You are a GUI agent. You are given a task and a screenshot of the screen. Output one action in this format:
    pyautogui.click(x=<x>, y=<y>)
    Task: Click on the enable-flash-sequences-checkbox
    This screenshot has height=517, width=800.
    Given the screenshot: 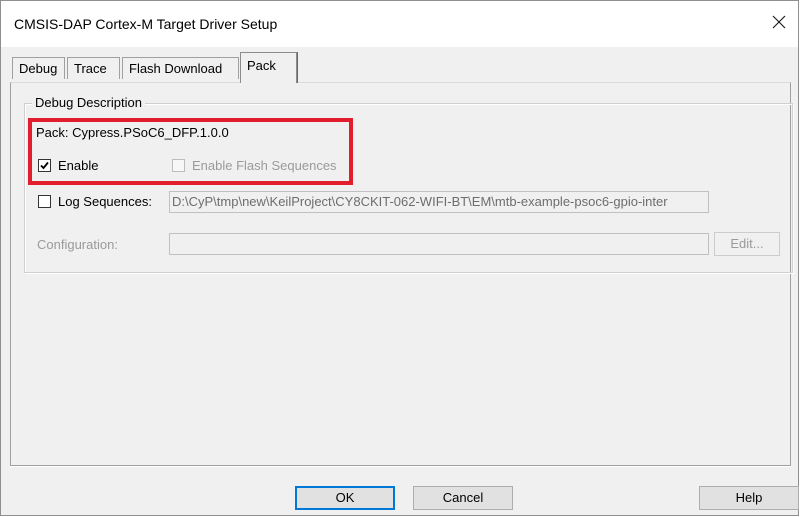 What is the action you would take?
    pyautogui.click(x=178, y=165)
    